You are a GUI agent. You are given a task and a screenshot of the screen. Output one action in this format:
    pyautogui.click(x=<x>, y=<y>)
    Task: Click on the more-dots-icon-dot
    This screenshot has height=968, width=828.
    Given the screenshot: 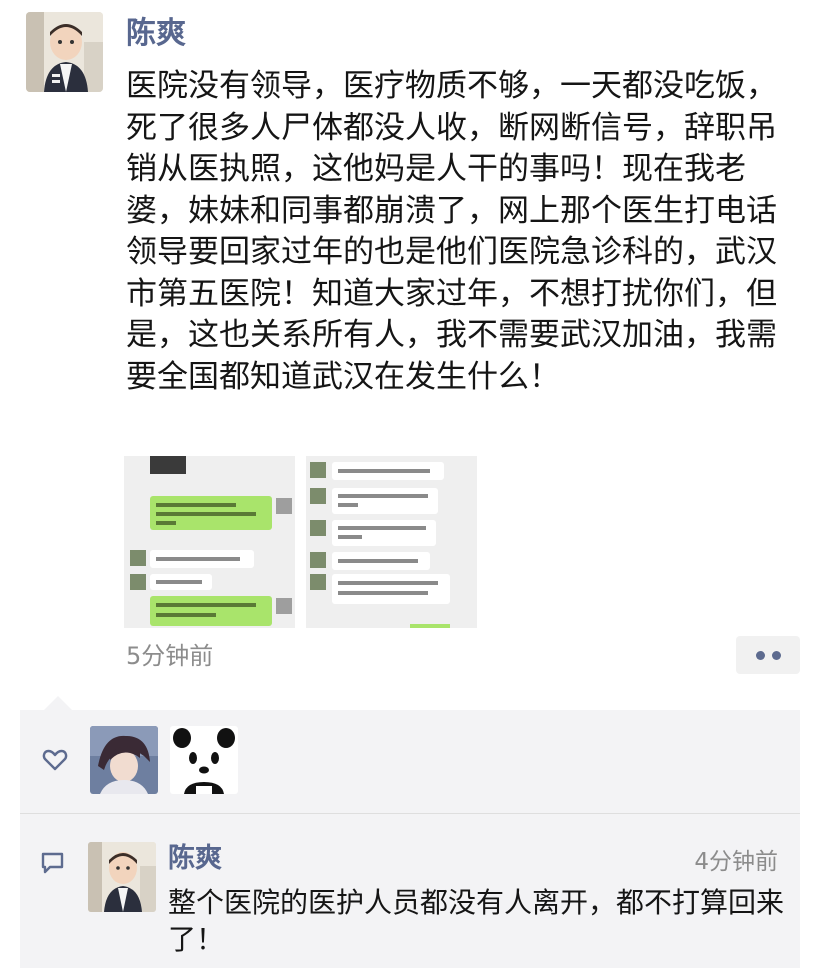 What is the action you would take?
    pyautogui.click(x=776, y=655)
    